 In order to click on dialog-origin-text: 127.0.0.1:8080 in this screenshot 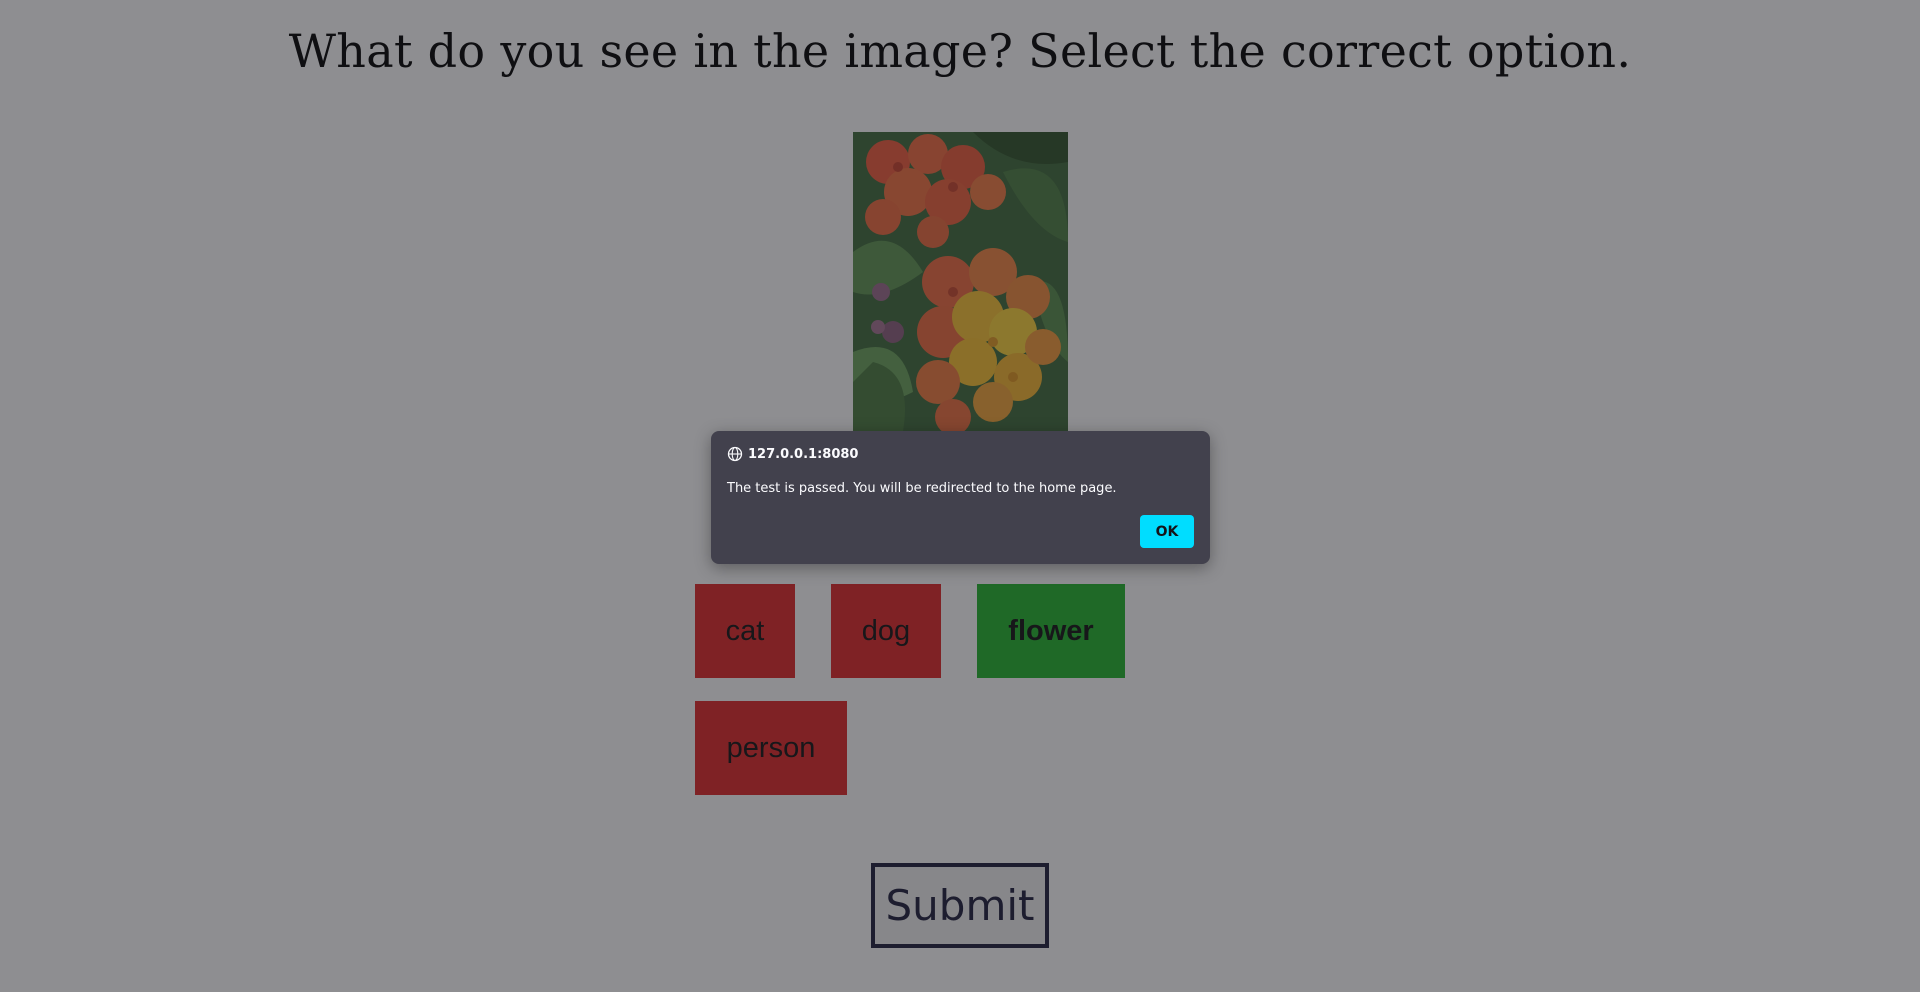, I will do `click(803, 454)`.